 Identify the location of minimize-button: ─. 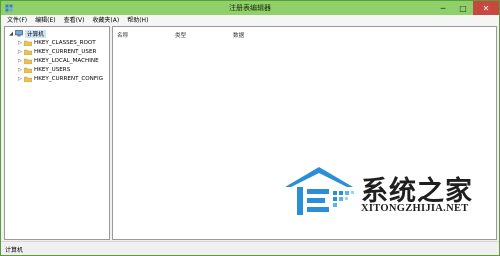
(443, 8).